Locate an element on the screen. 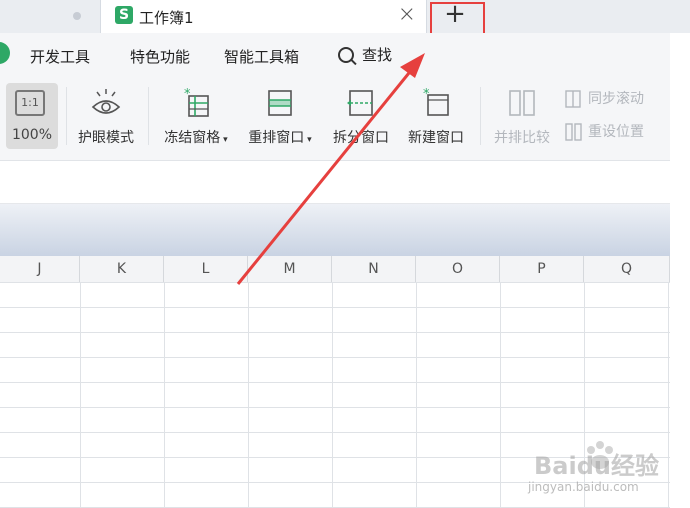  reset-position-button: 重设位置 is located at coordinates (604, 131).